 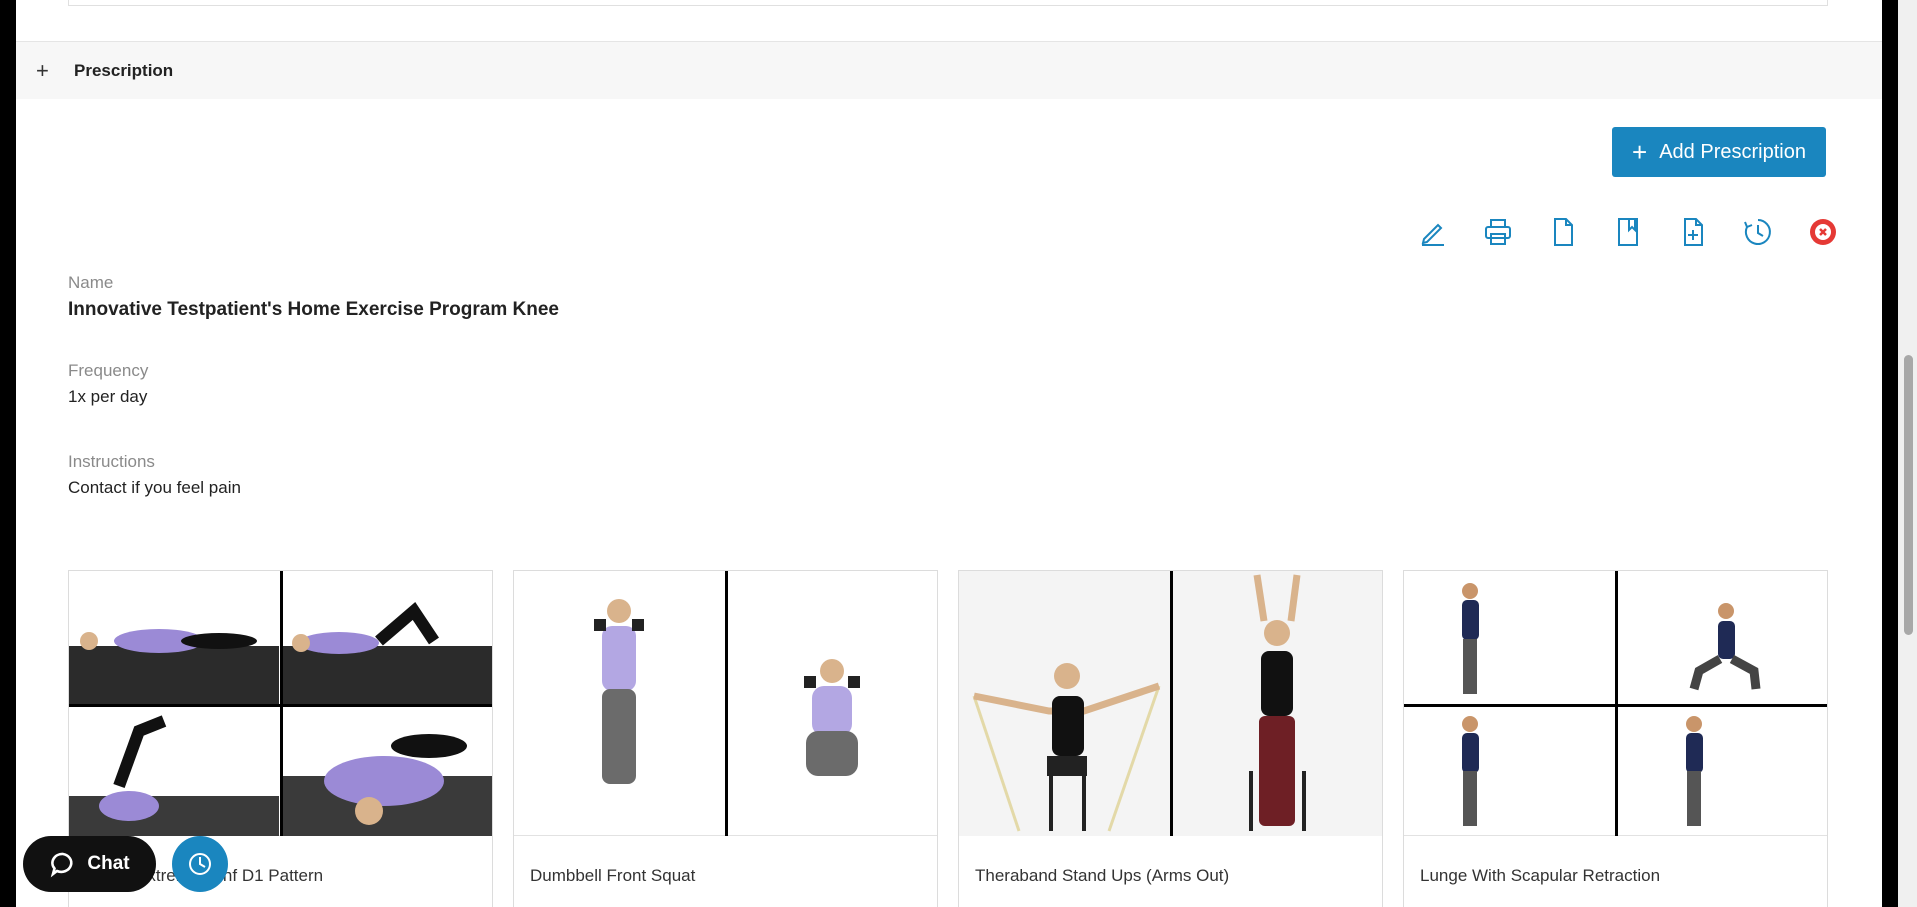 What do you see at coordinates (111, 461) in the screenshot?
I see `instructions-label: Instructions` at bounding box center [111, 461].